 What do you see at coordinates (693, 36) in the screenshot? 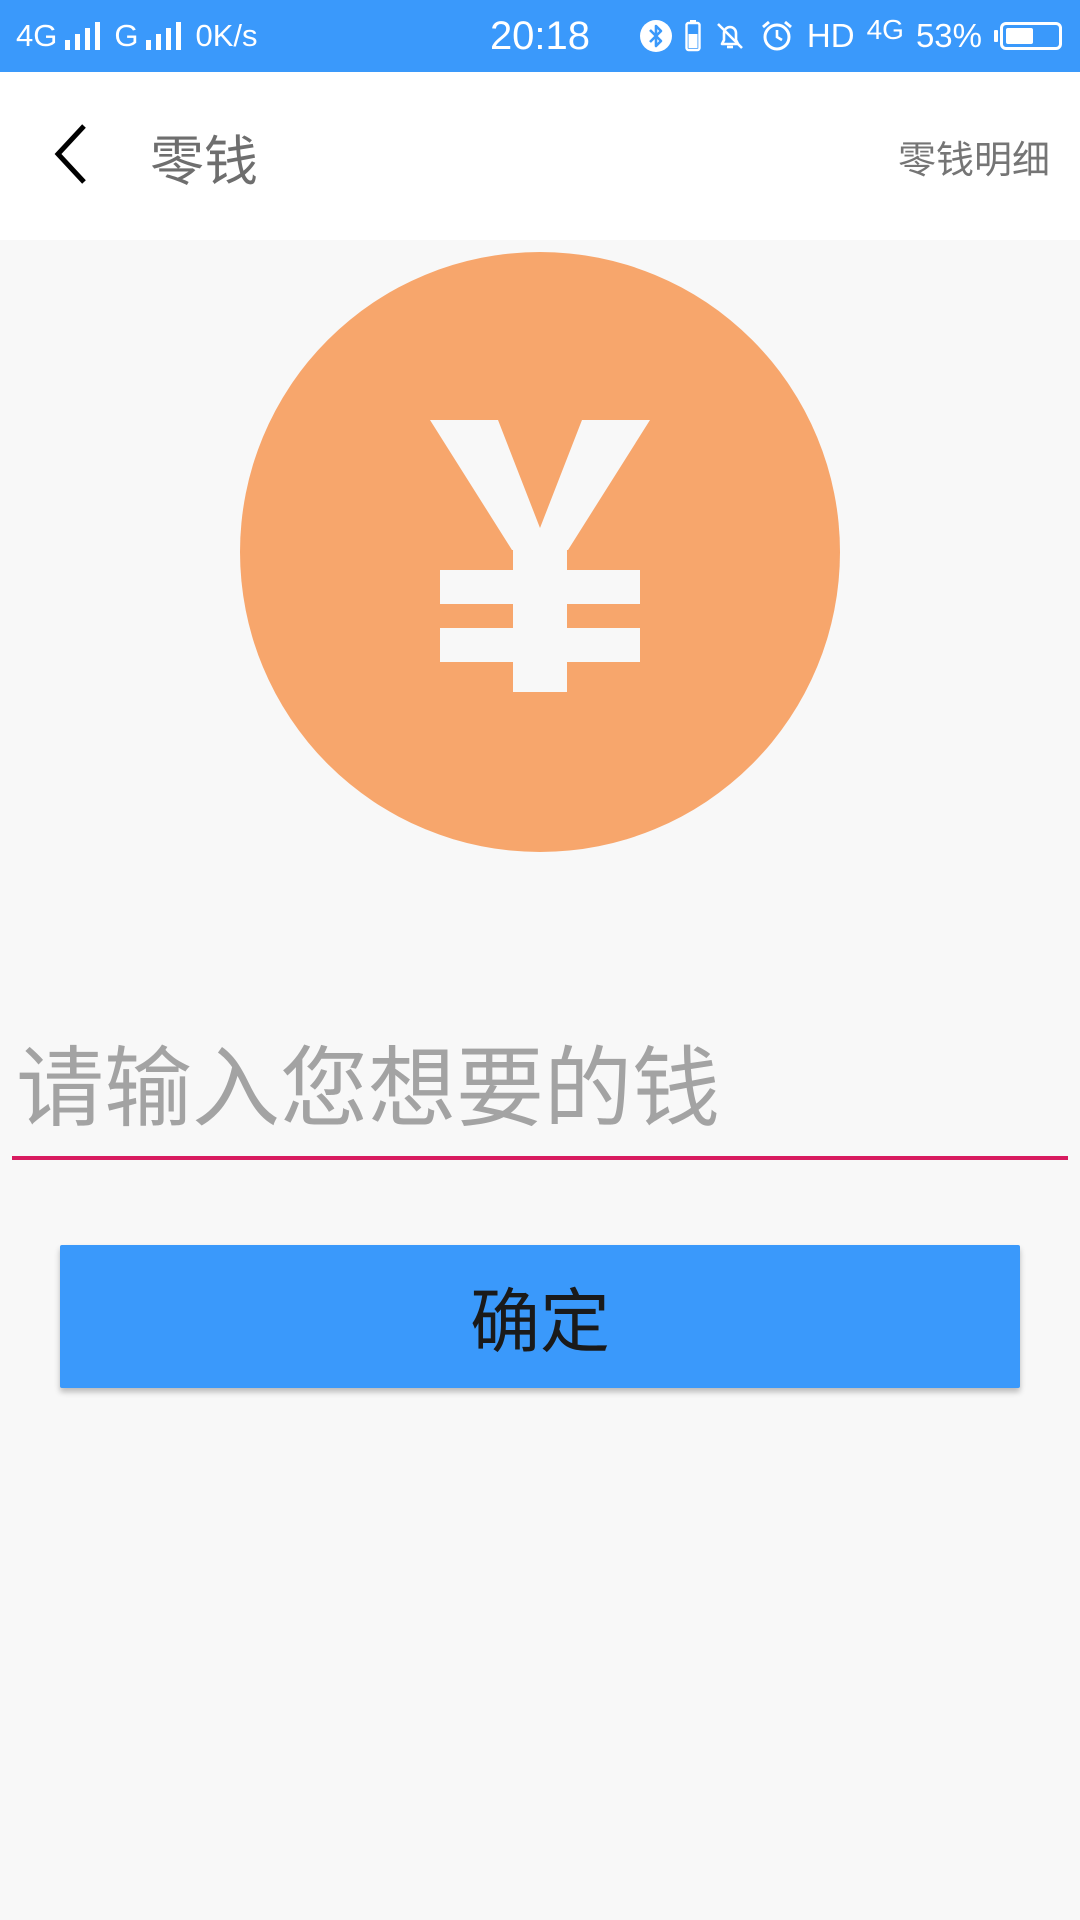
I see `battery-small-icon` at bounding box center [693, 36].